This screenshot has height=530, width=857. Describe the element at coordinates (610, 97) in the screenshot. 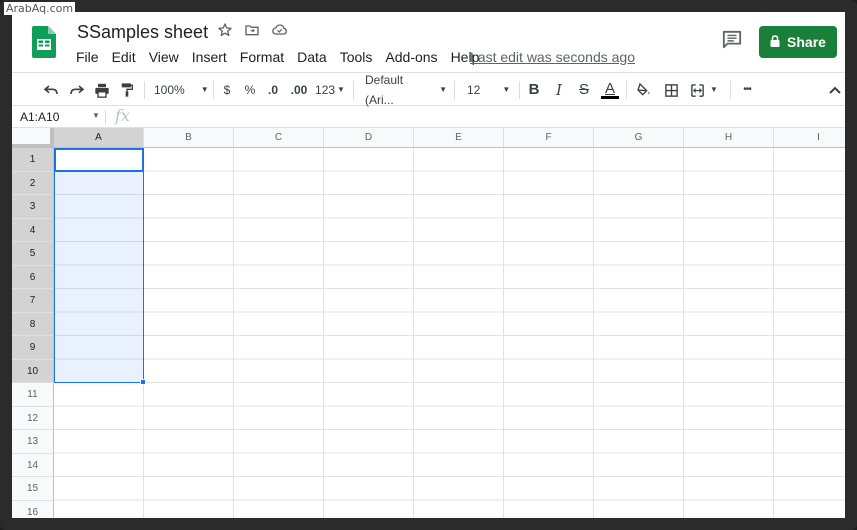

I see `text-color-swatch` at that location.